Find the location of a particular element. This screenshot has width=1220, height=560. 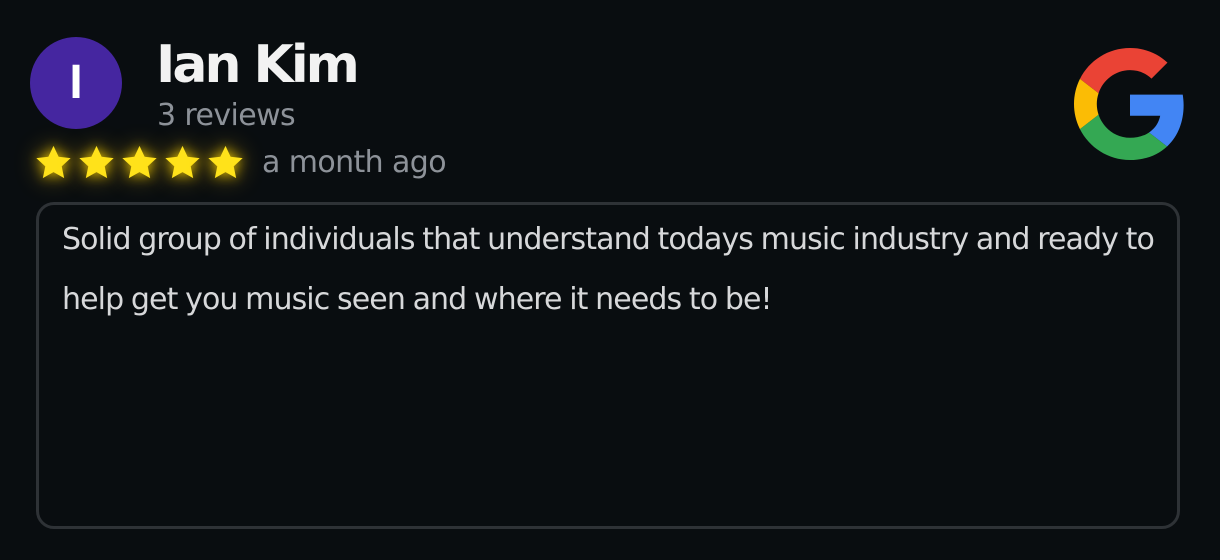

star-rating is located at coordinates (139, 163).